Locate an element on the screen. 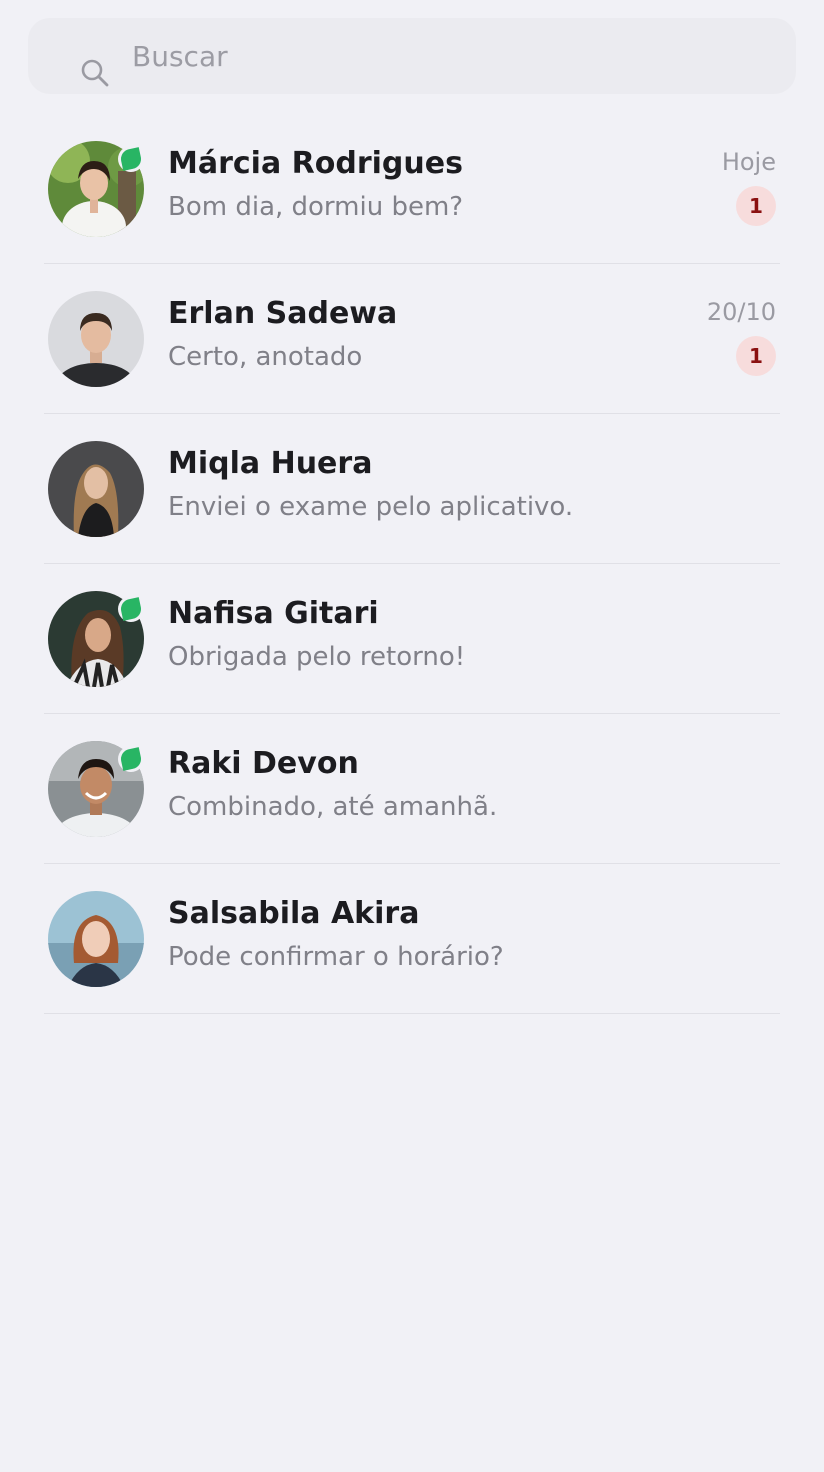  contact-name: Nafisa Gitari is located at coordinates (273, 613).